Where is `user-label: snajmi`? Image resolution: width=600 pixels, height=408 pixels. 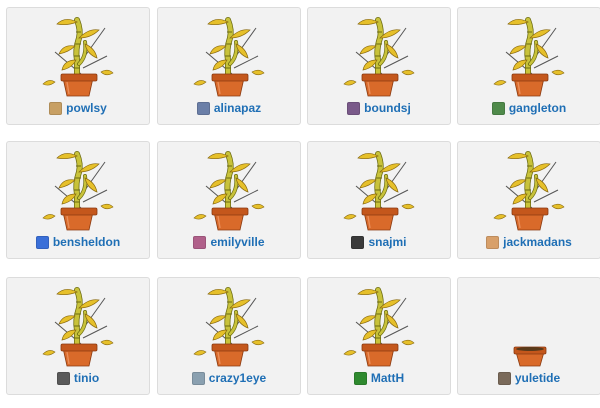
user-label: snajmi is located at coordinates (379, 242).